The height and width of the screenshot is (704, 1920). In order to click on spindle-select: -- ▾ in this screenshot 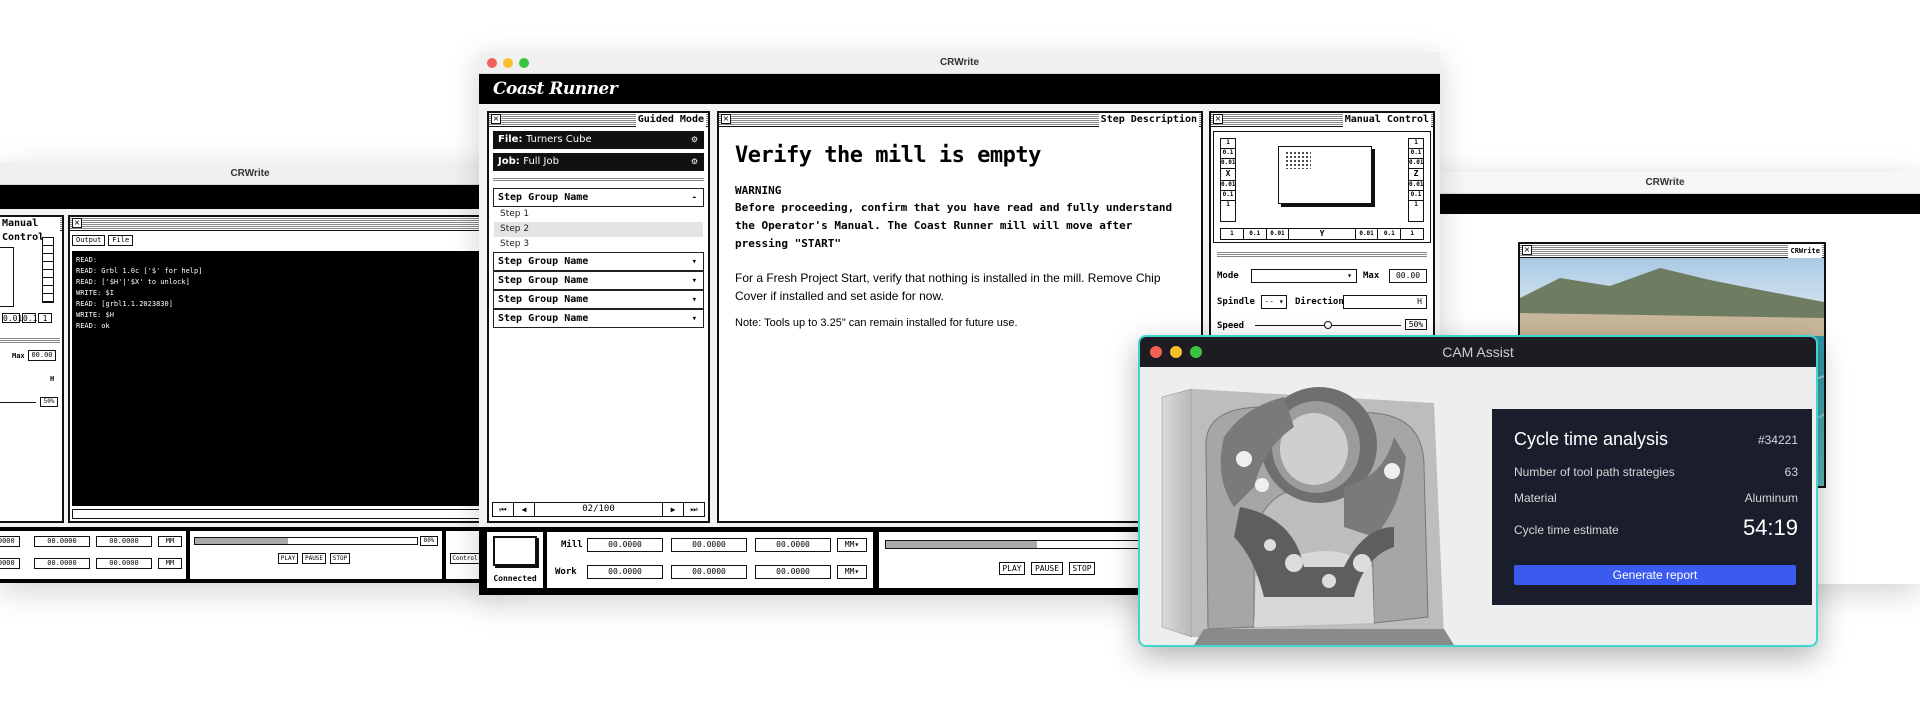, I will do `click(1274, 302)`.